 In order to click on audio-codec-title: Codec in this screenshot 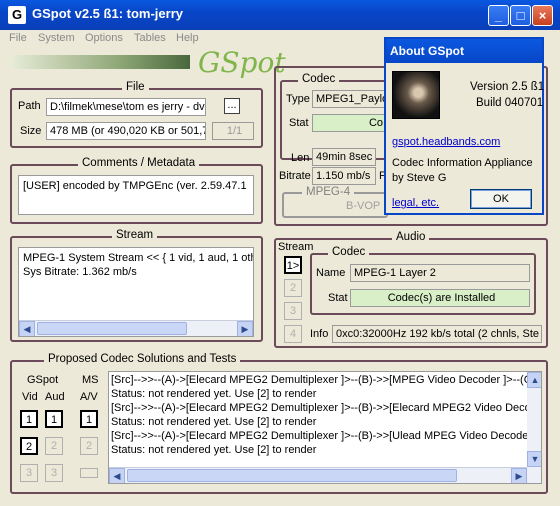, I will do `click(349, 252)`.